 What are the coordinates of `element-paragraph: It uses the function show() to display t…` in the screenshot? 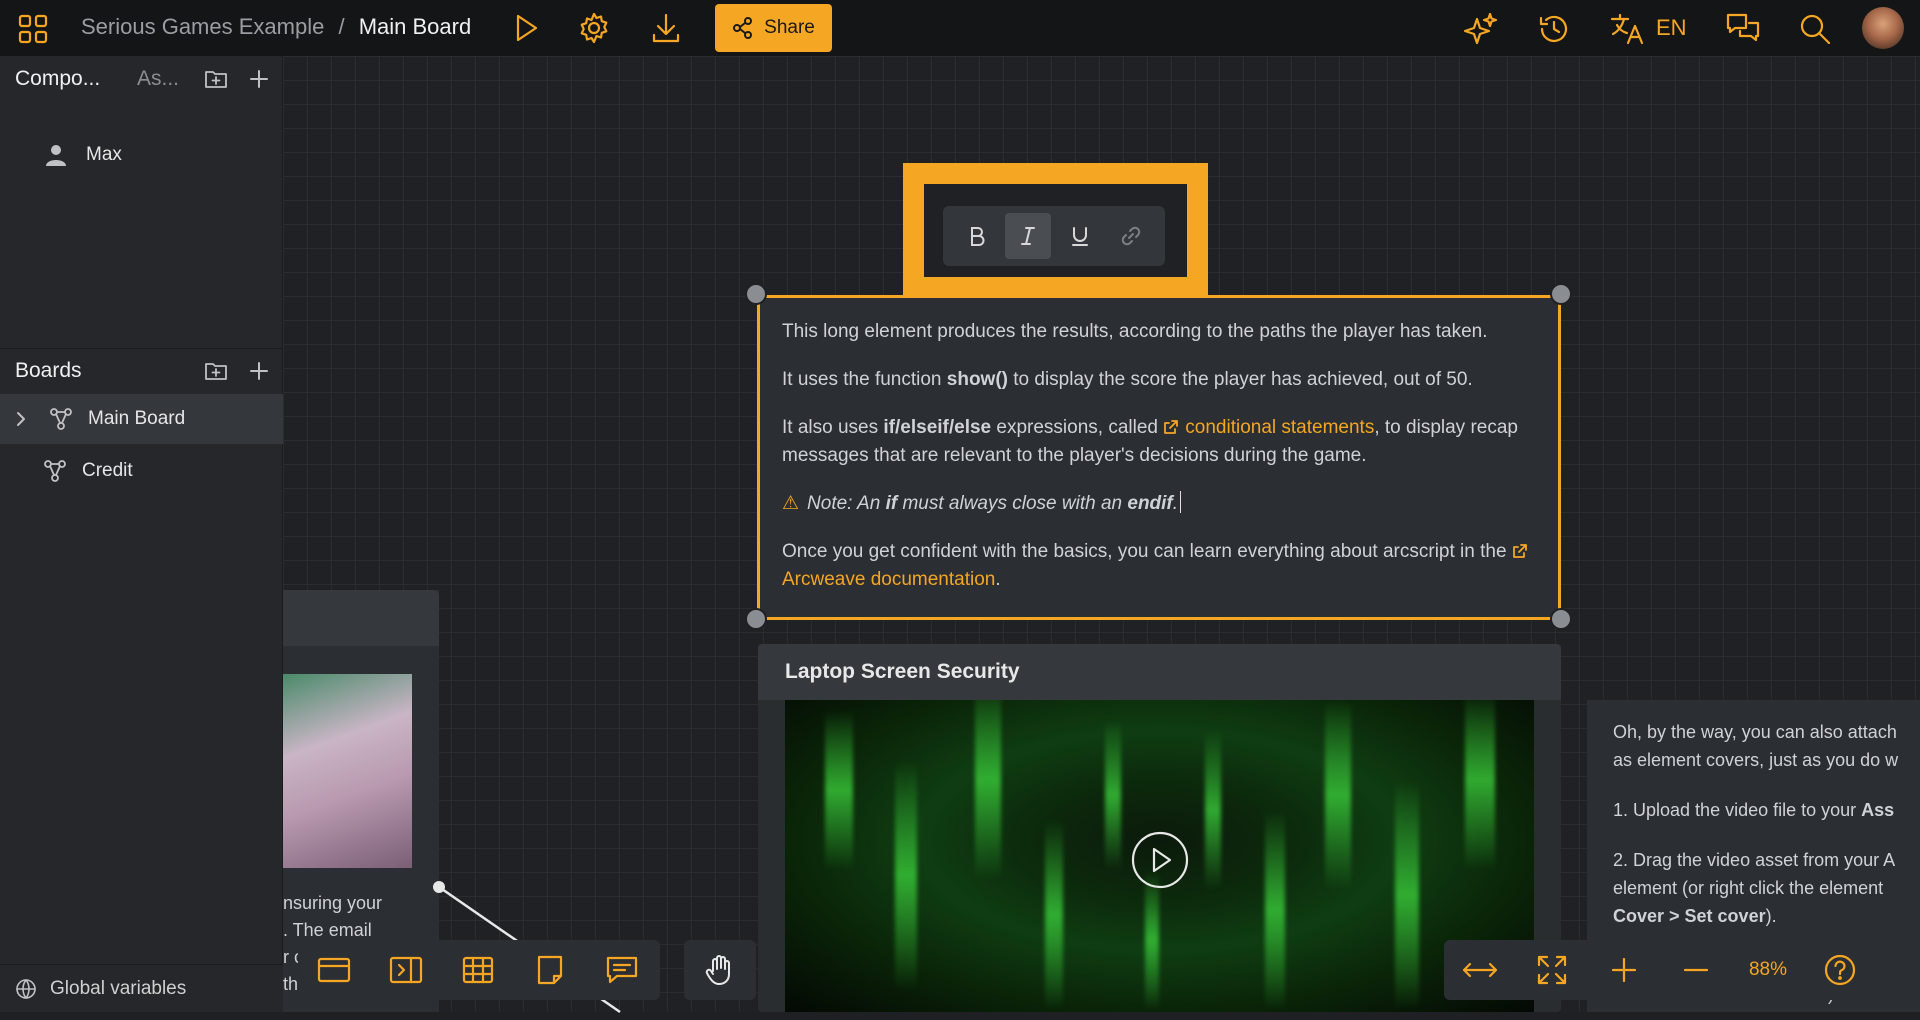 It's located at (1159, 380).